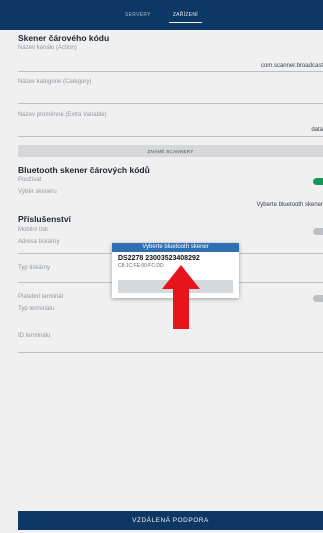 This screenshot has height=533, width=323. What do you see at coordinates (30, 180) in the screenshot?
I see `use-label: Používat` at bounding box center [30, 180].